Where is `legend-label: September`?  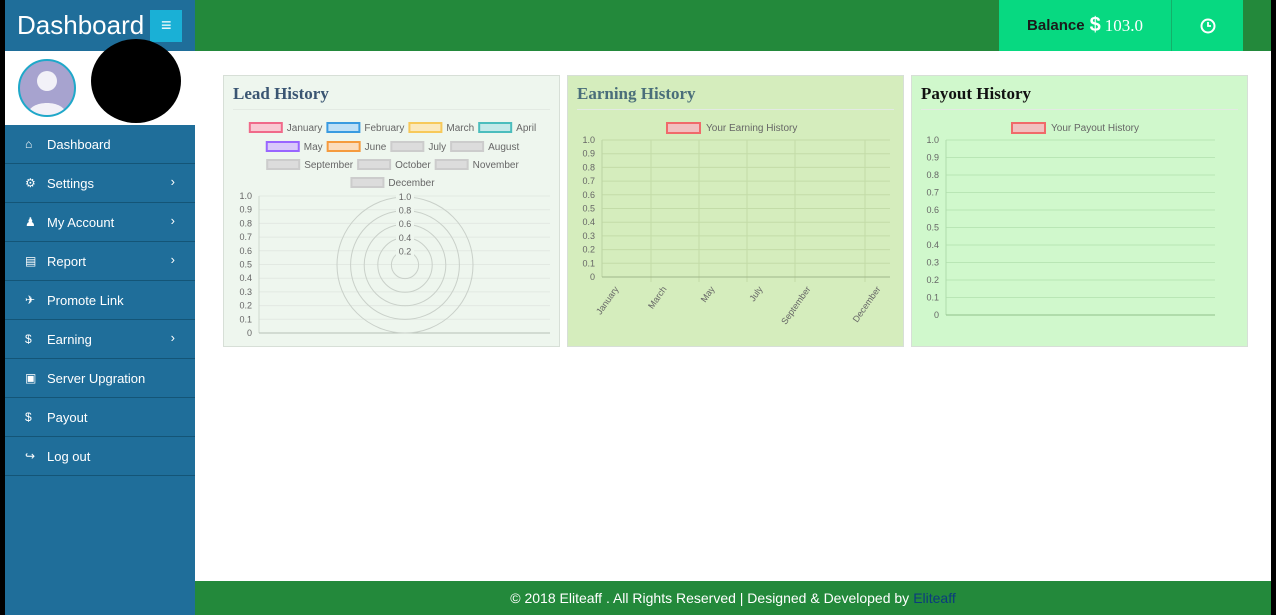 legend-label: September is located at coordinates (329, 165).